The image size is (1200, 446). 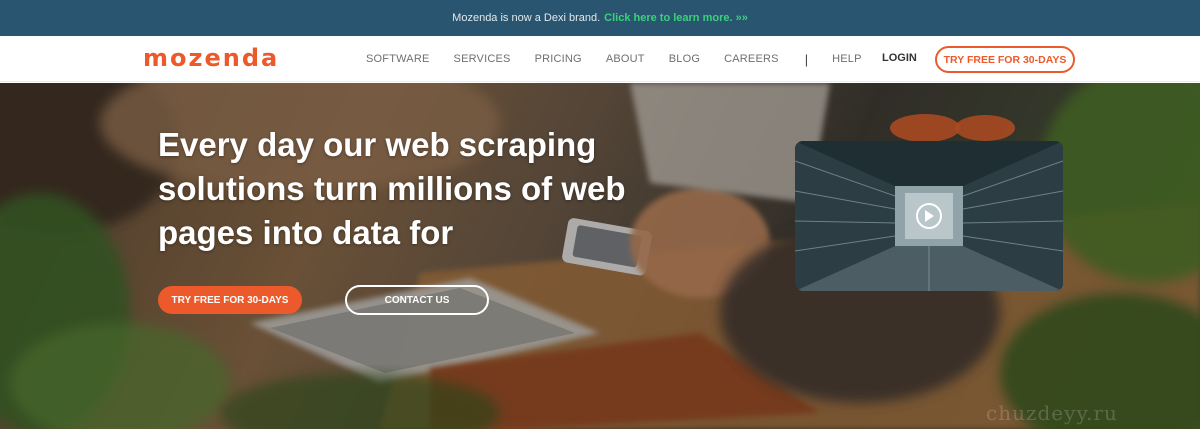 What do you see at coordinates (482, 59) in the screenshot?
I see `nav-item-services: SERVICES` at bounding box center [482, 59].